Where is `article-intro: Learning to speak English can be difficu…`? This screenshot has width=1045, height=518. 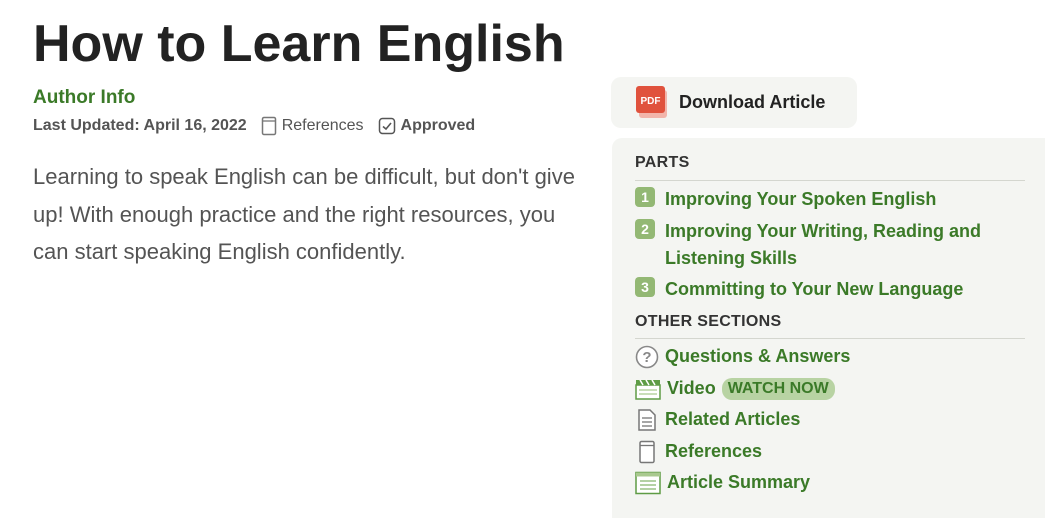
article-intro: Learning to speak English can be difficu… is located at coordinates (304, 214).